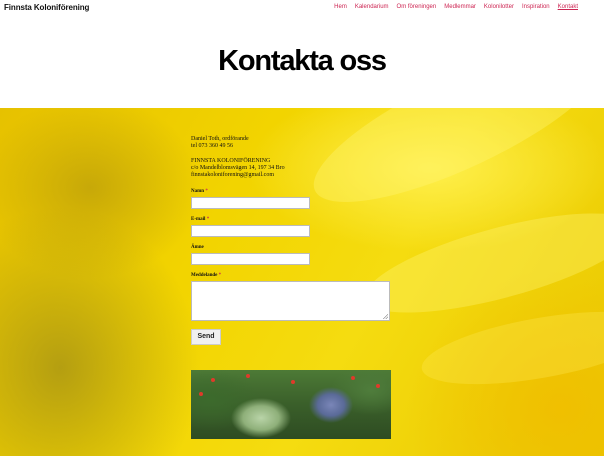  Describe the element at coordinates (417, 7) in the screenshot. I see `nav-item-om-foreningen: Om föreningen` at that location.